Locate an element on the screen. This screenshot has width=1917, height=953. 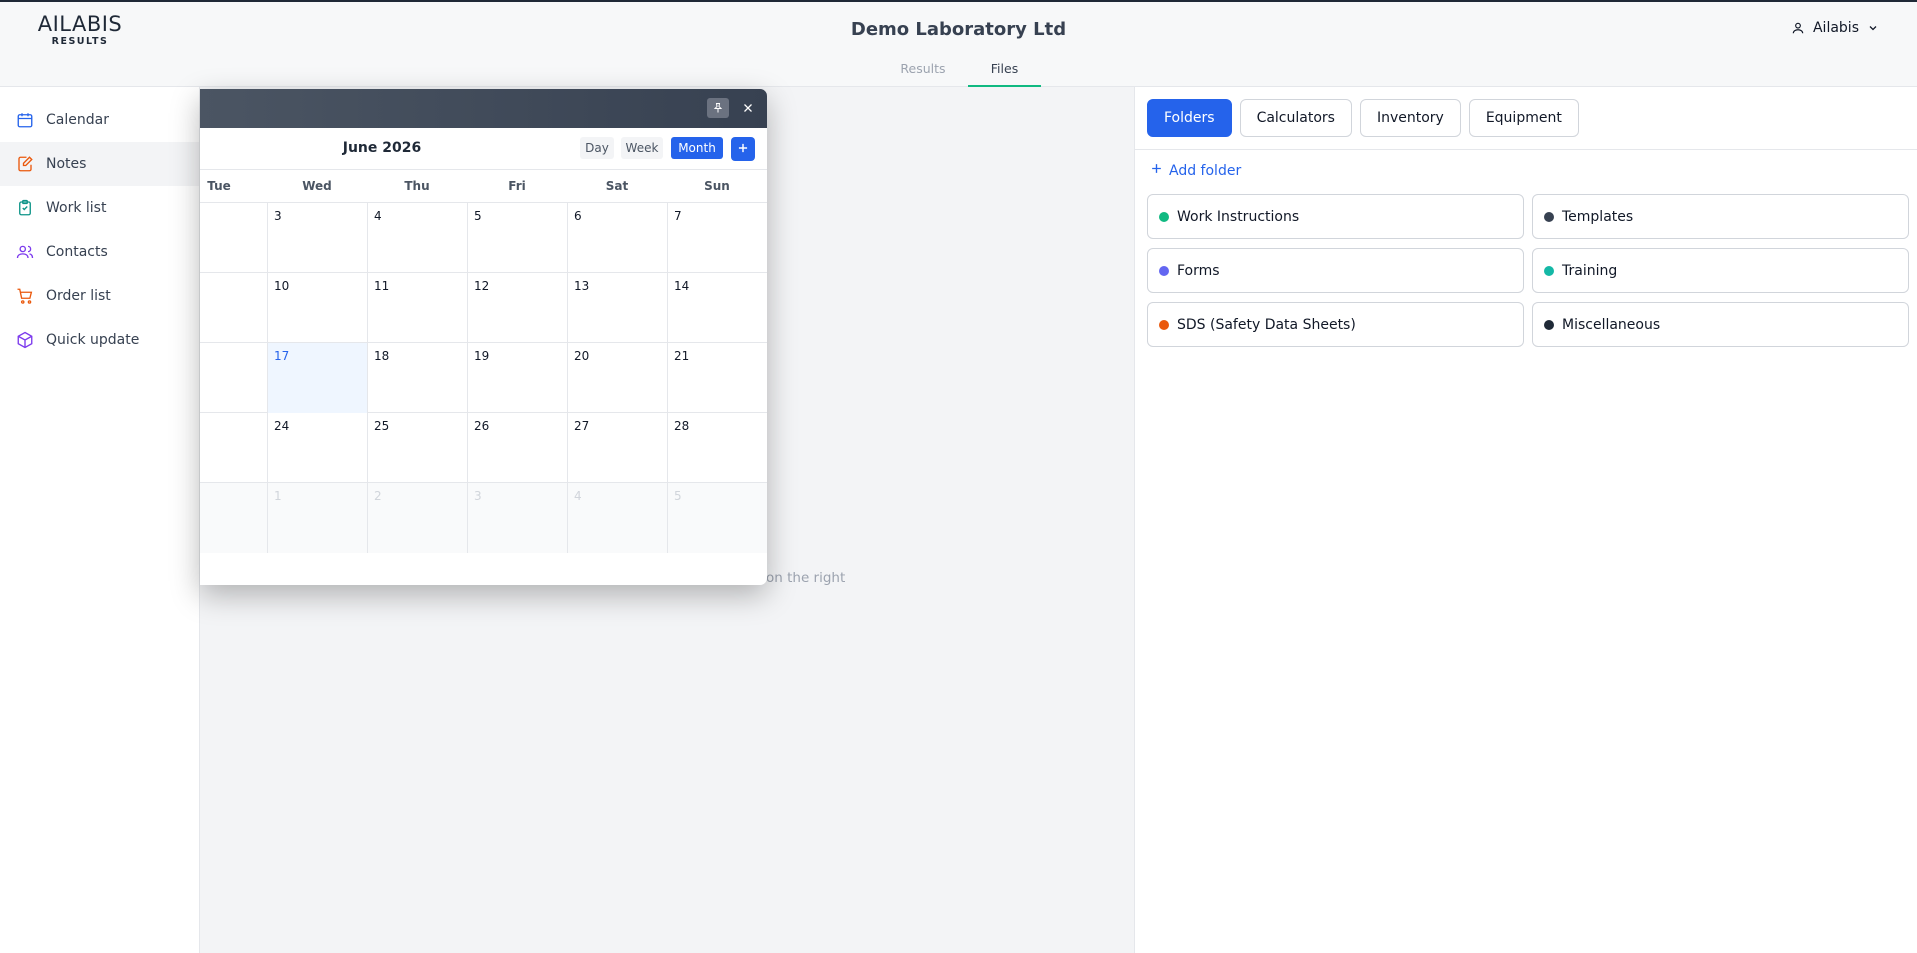
files-tabs: Folders Calculators Inventory Equipment is located at coordinates (1363, 118).